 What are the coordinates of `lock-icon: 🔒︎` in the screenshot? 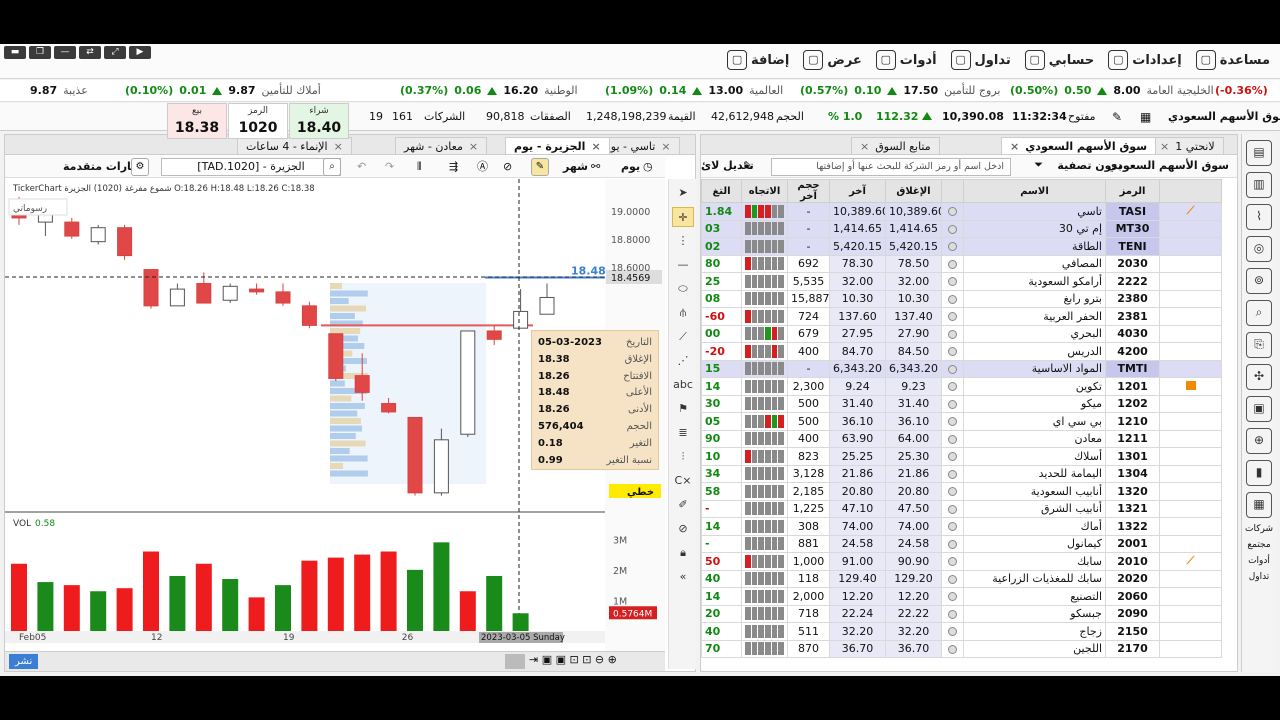 It's located at (683, 553).